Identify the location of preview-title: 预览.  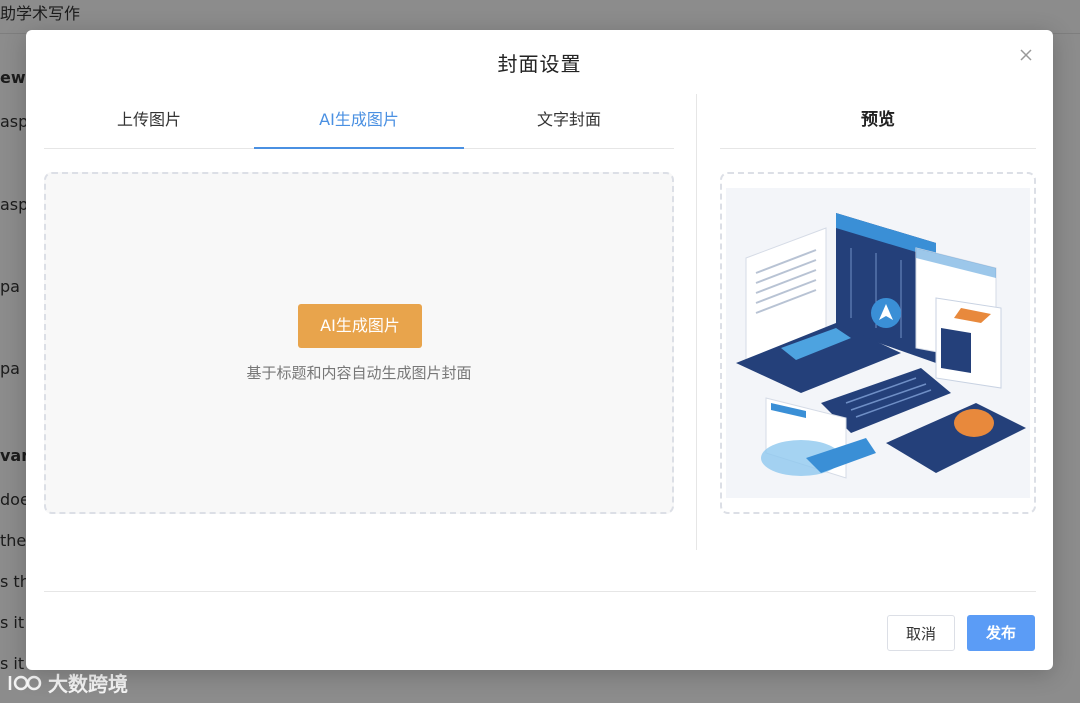
(878, 123).